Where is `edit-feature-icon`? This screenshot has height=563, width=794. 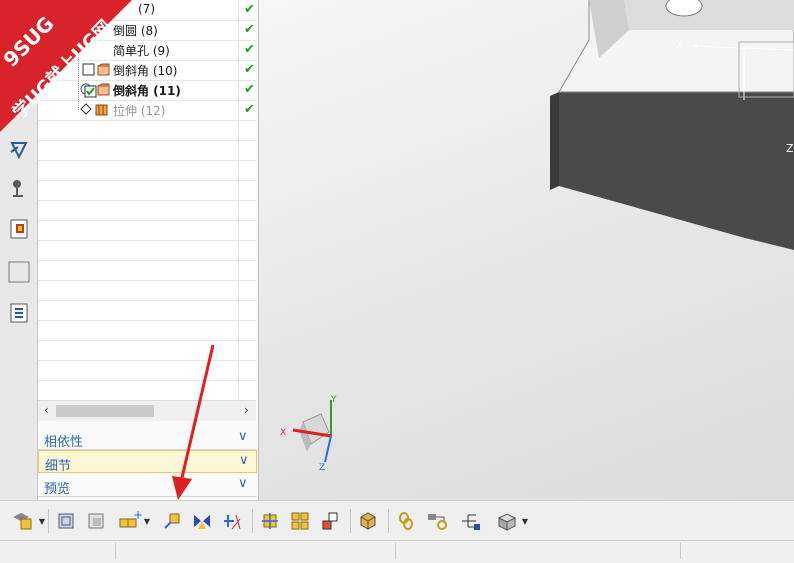 edit-feature-icon is located at coordinates (22, 521).